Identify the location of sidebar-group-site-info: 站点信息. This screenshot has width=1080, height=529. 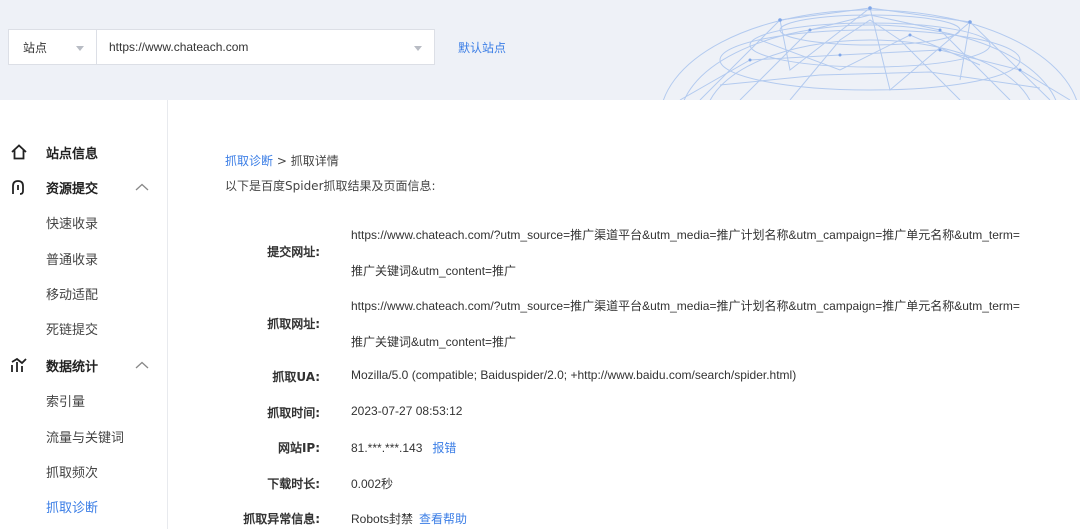
(84, 152).